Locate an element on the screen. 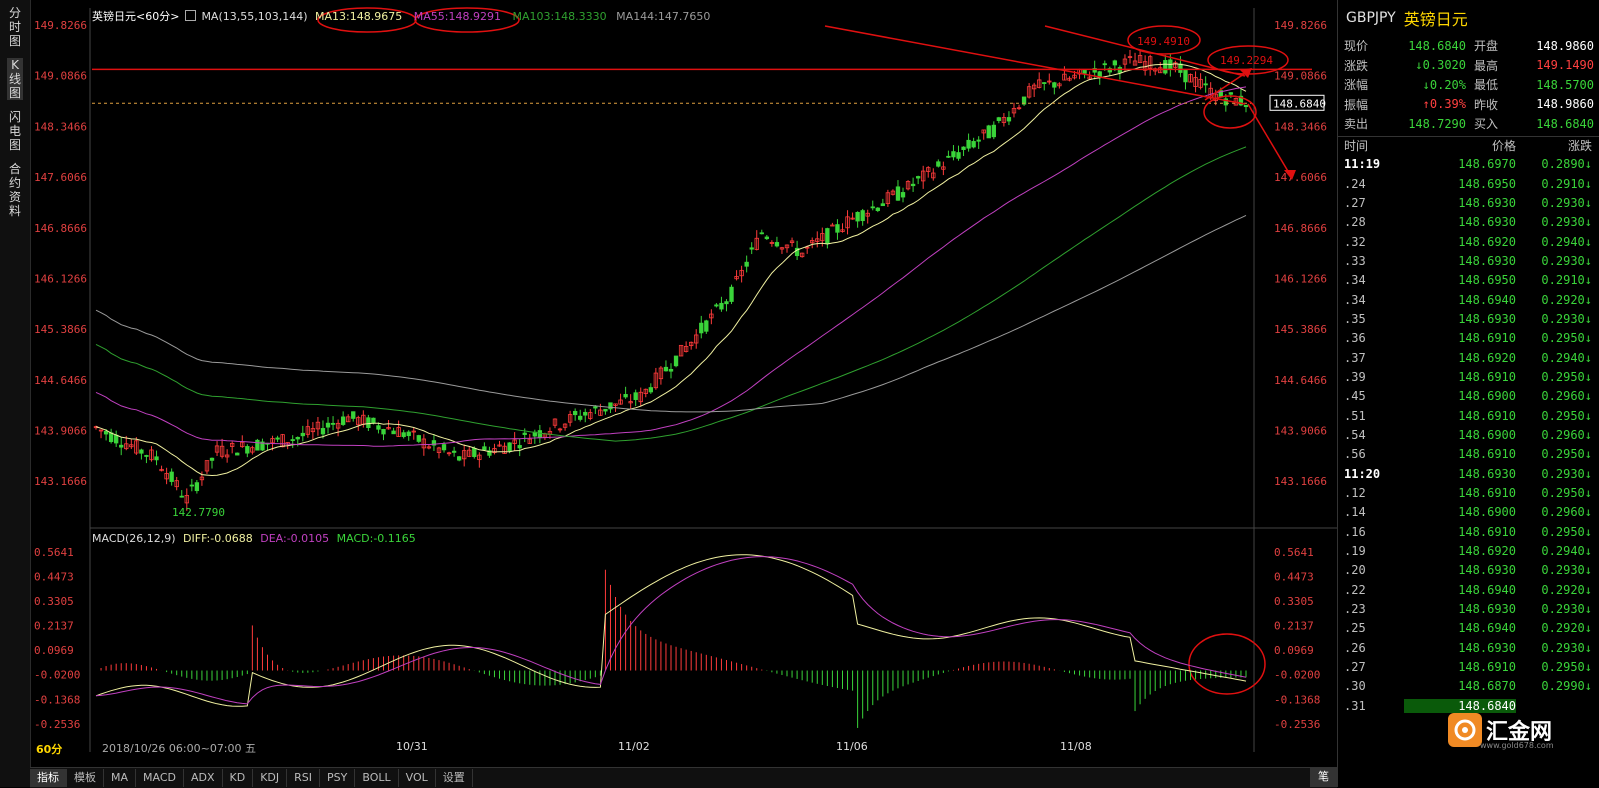  tick-time: .45 is located at coordinates (1355, 396).